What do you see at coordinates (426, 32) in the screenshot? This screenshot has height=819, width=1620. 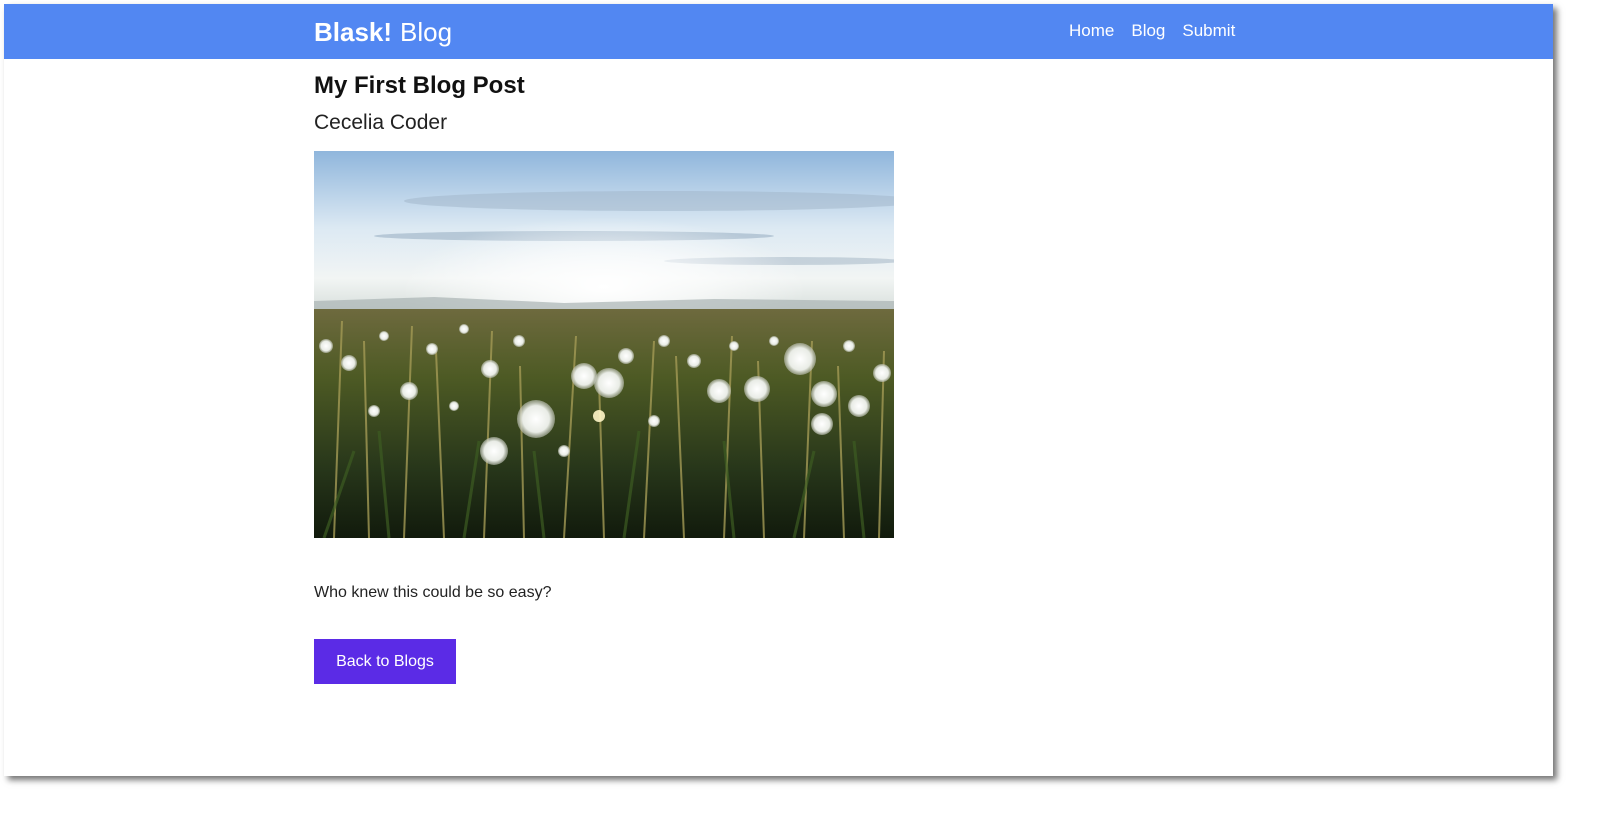 I see `brand-subtitle: Blog` at bounding box center [426, 32].